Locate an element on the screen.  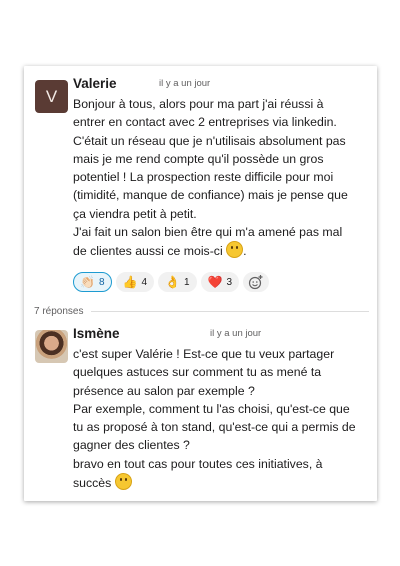
reaction-heart: ❤️ 3 is located at coordinates (220, 282).